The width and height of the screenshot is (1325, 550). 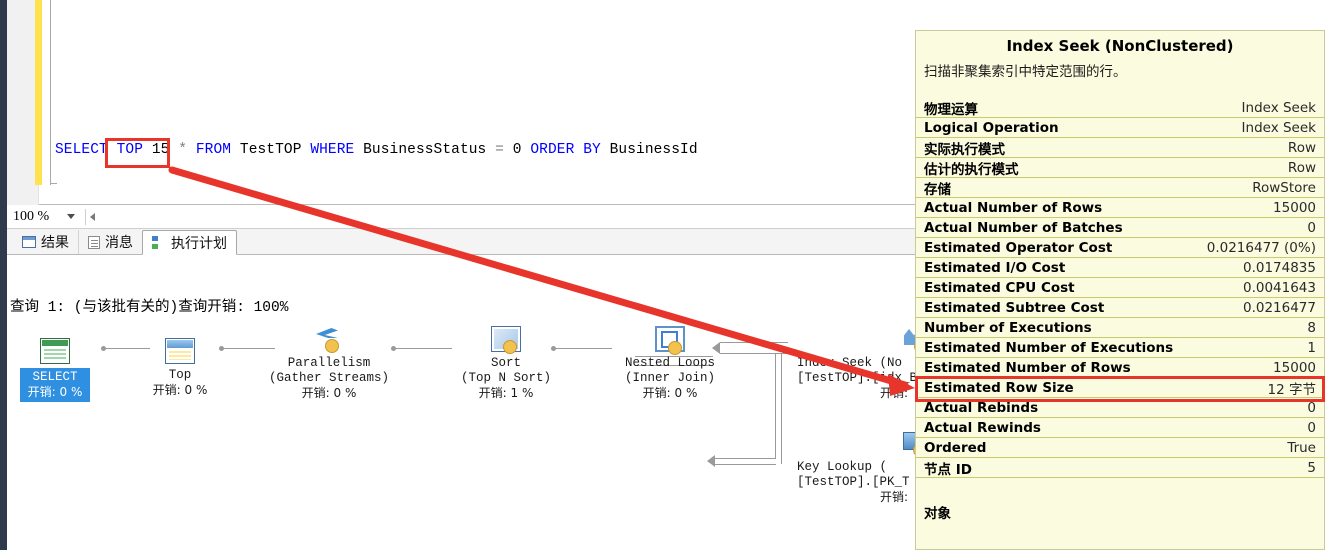 I want to click on plan-node-sort-name: Sort, so click(x=505, y=363).